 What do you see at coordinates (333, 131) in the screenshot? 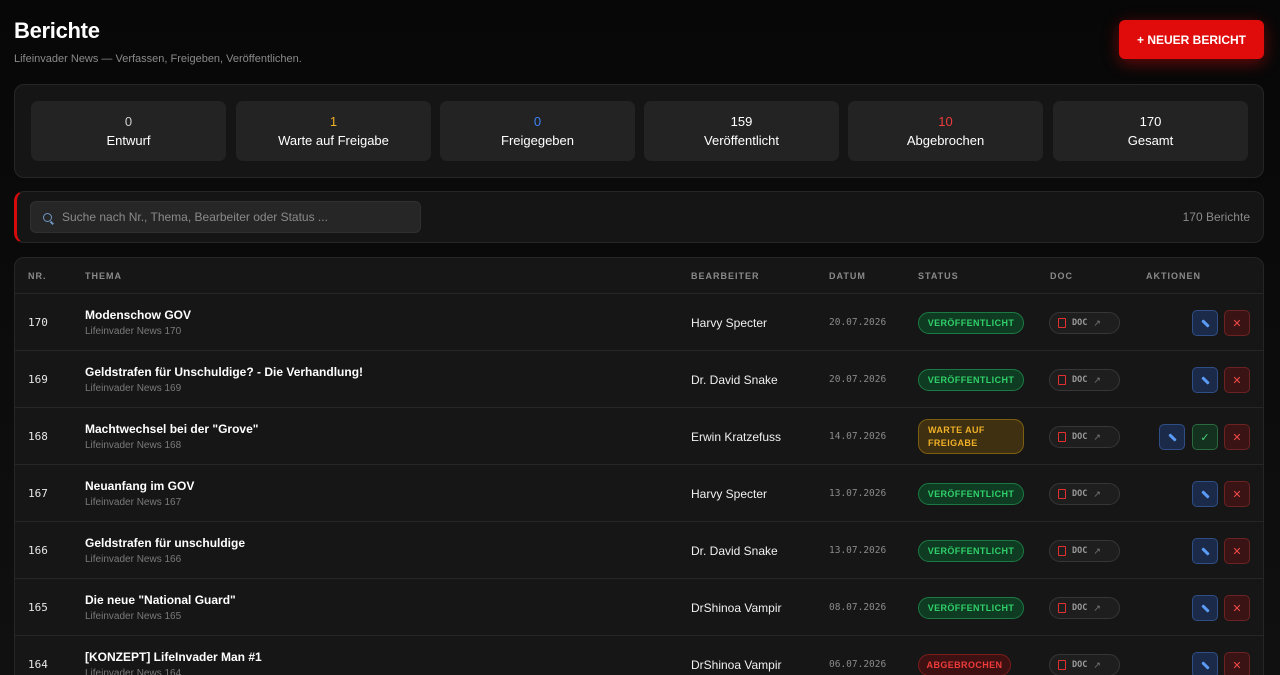
I see `stat-card-waiting: 1 Warte auf Freigabe` at bounding box center [333, 131].